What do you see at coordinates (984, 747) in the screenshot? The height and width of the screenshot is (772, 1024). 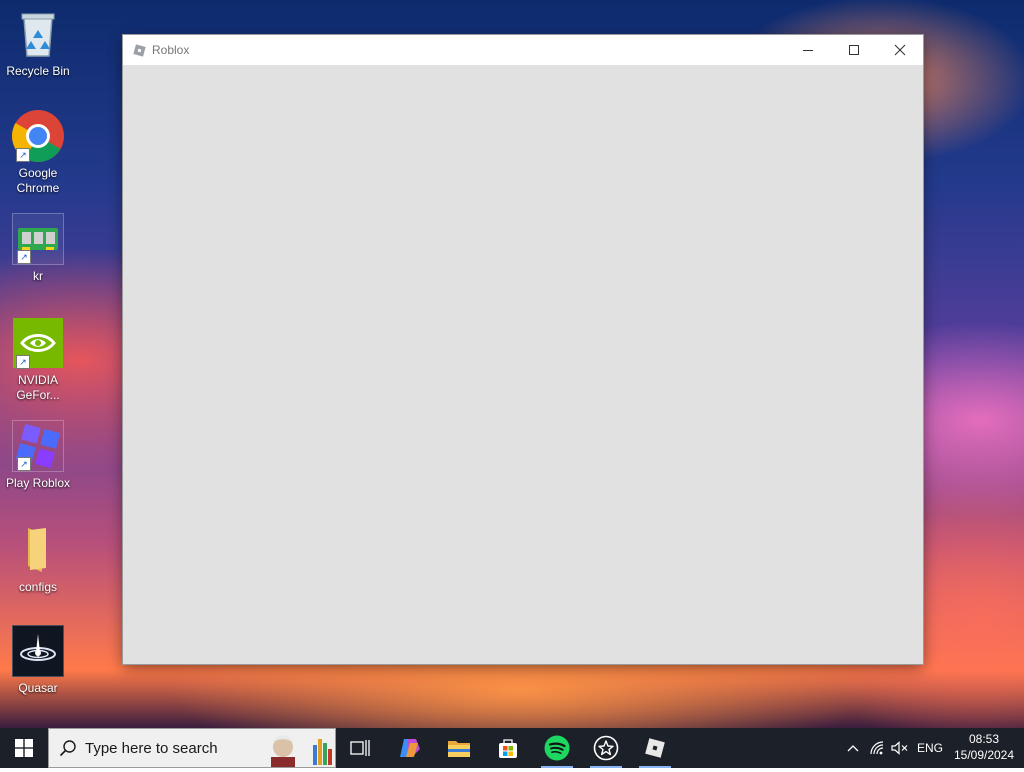 I see `tray-clock: 08:53 15/09/2024` at bounding box center [984, 747].